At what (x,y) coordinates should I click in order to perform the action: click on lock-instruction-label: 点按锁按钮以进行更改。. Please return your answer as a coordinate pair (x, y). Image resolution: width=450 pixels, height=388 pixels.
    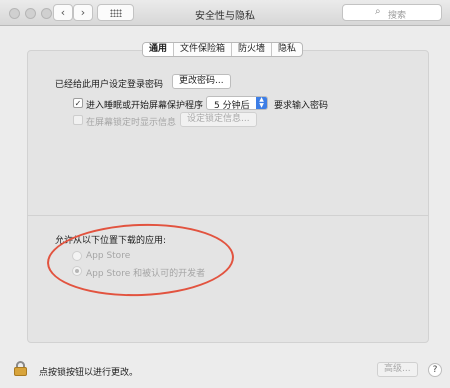
    Looking at the image, I should click on (89, 373).